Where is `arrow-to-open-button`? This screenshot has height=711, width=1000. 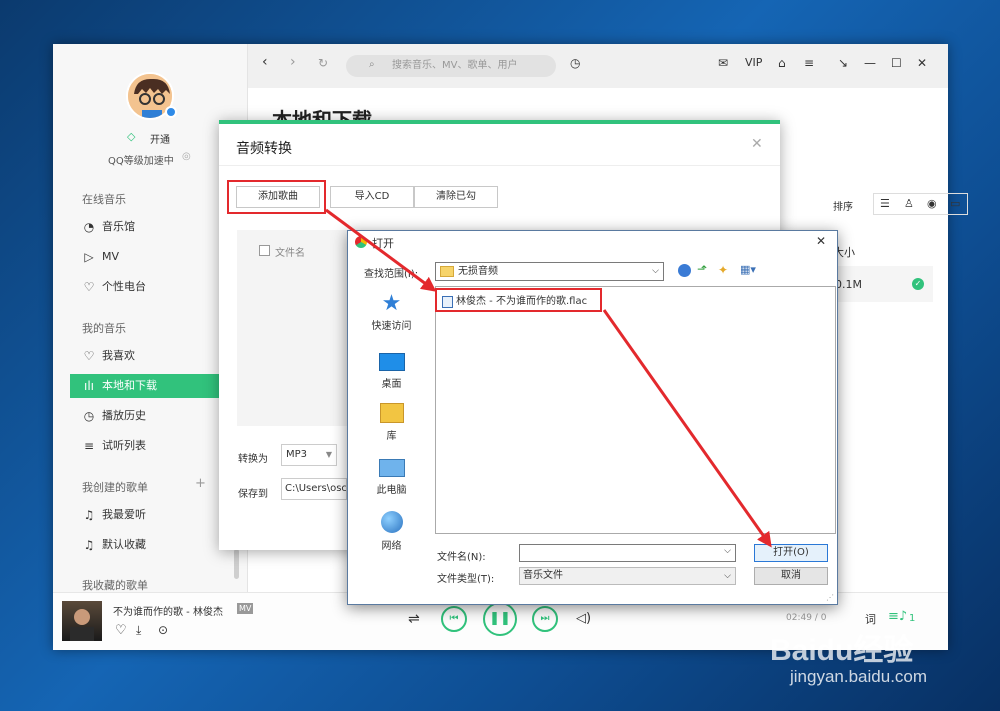
arrow-to-open-button is located at coordinates (687, 428).